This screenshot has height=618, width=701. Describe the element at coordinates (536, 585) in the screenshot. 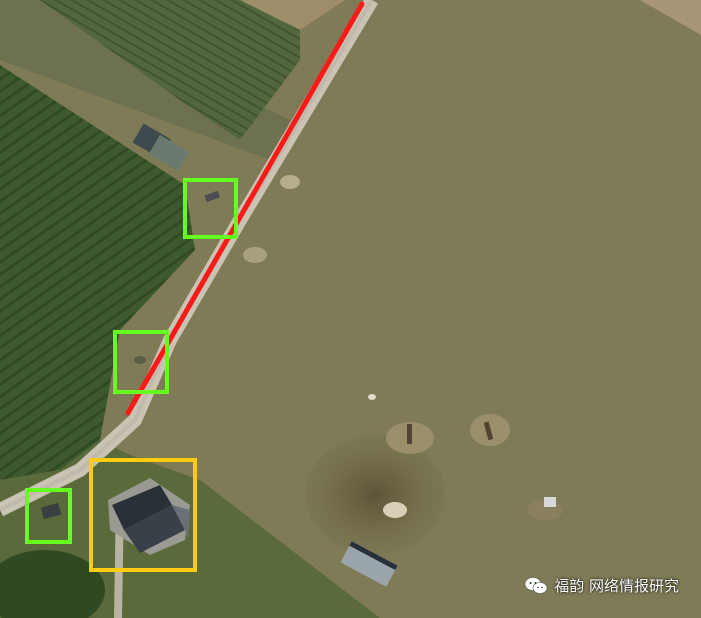

I see `wechat-icon` at that location.